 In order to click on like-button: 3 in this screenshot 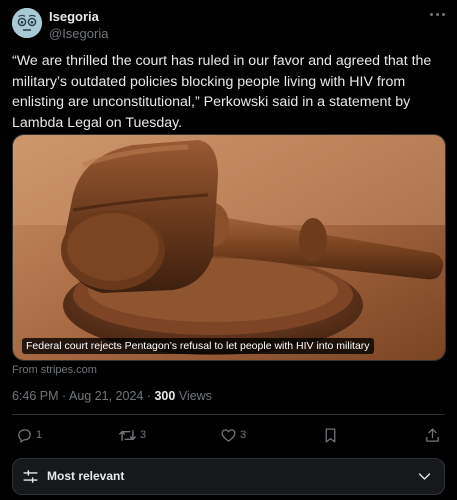, I will do `click(233, 435)`.